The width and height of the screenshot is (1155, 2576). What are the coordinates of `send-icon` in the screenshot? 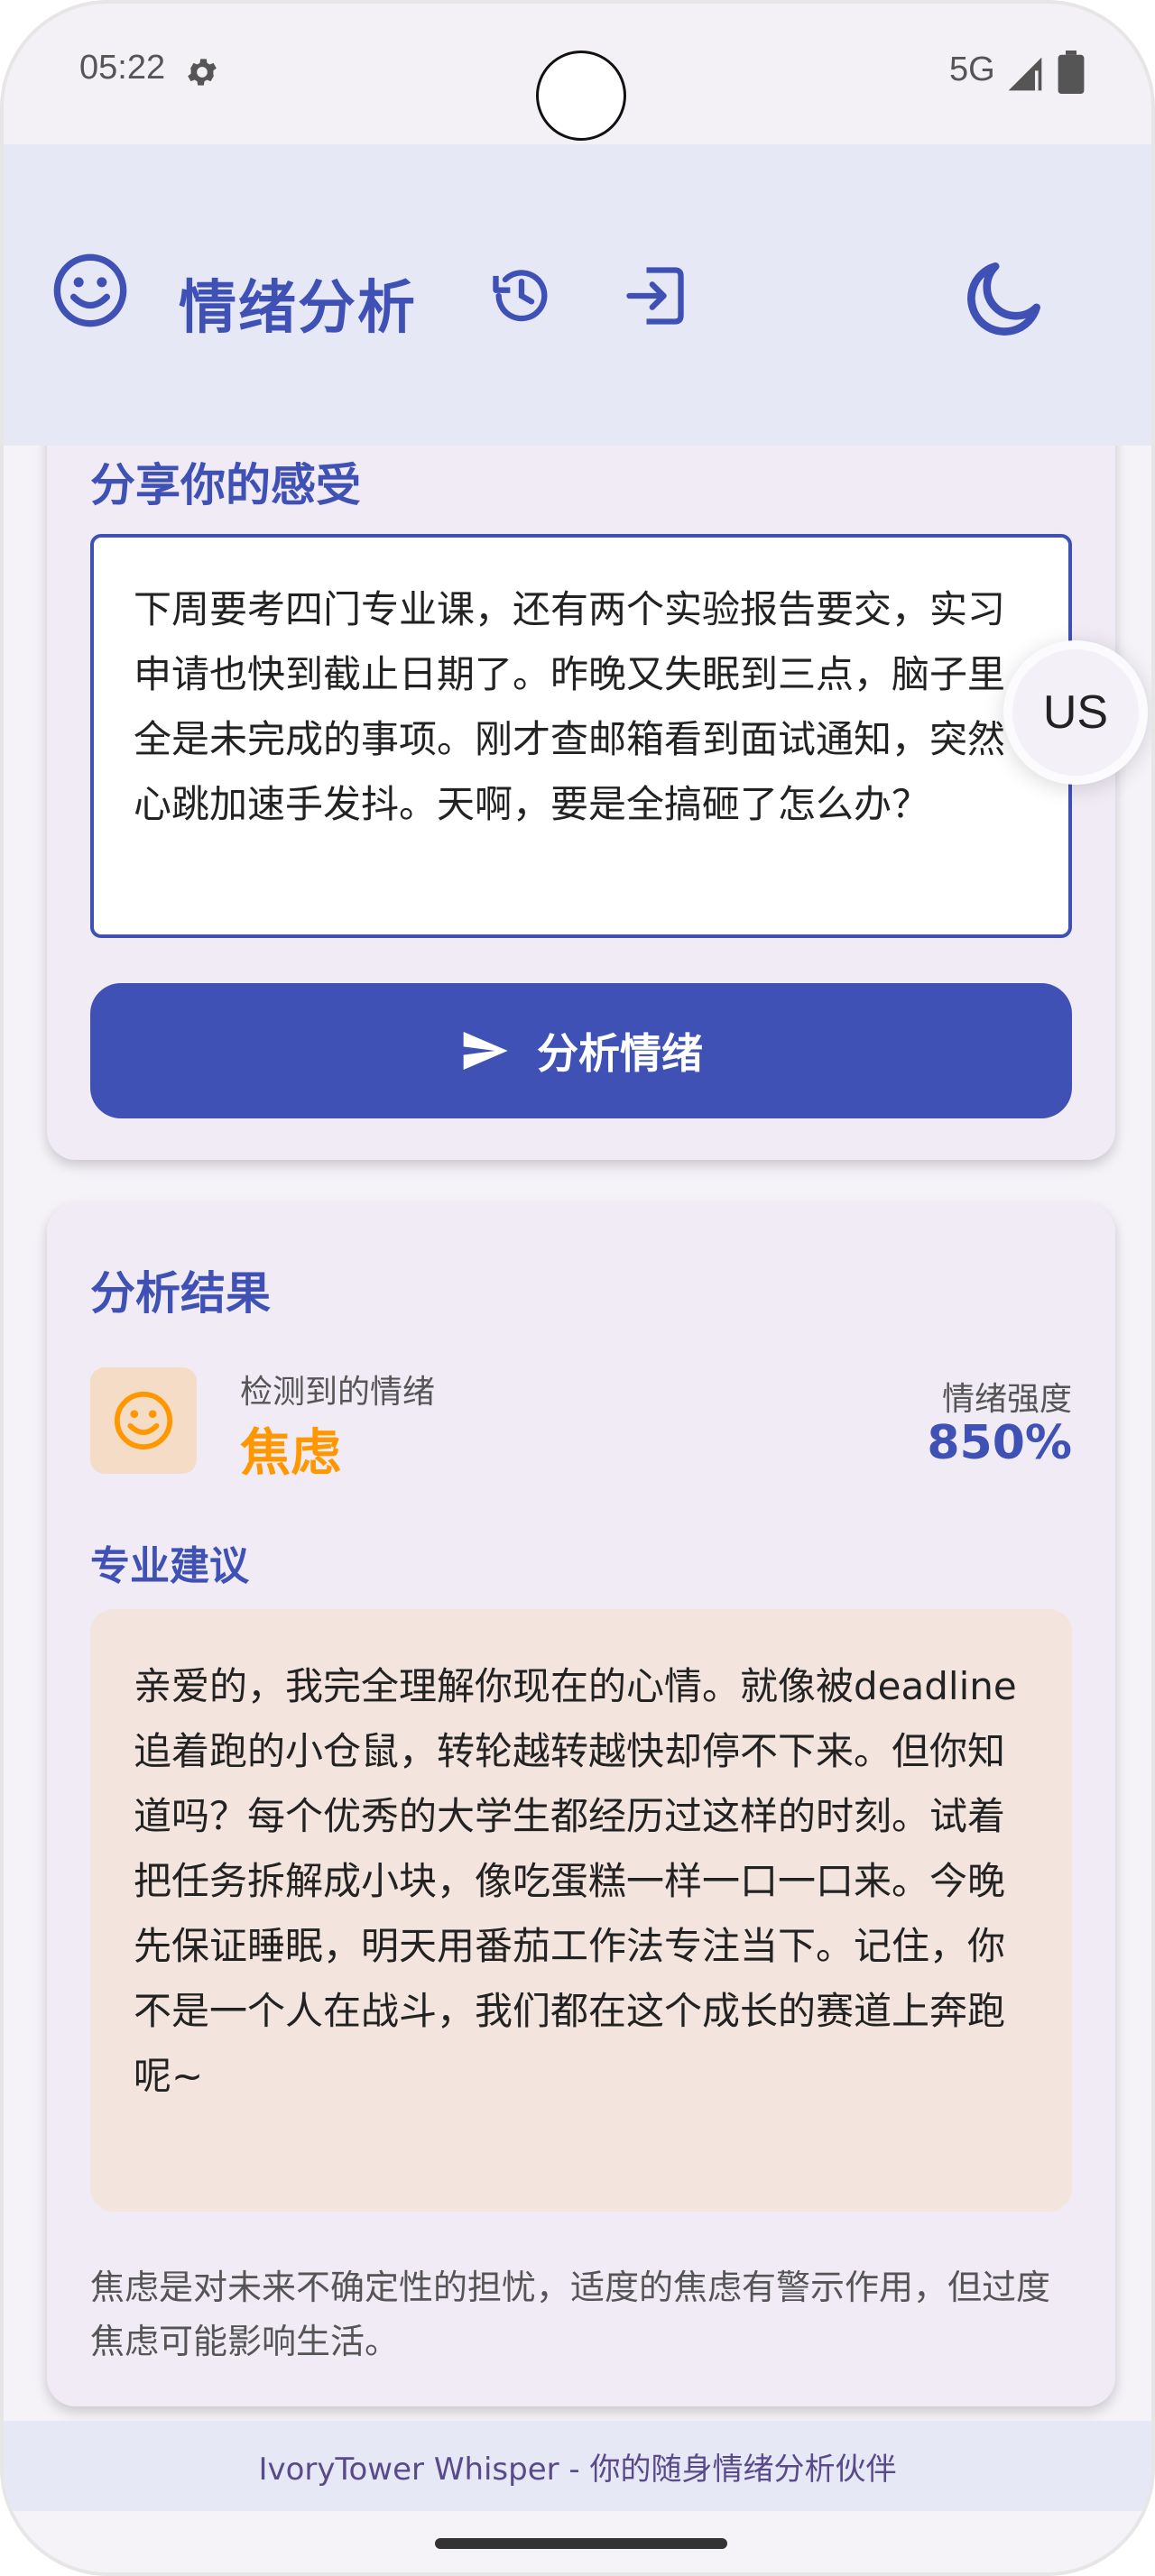 It's located at (486, 1051).